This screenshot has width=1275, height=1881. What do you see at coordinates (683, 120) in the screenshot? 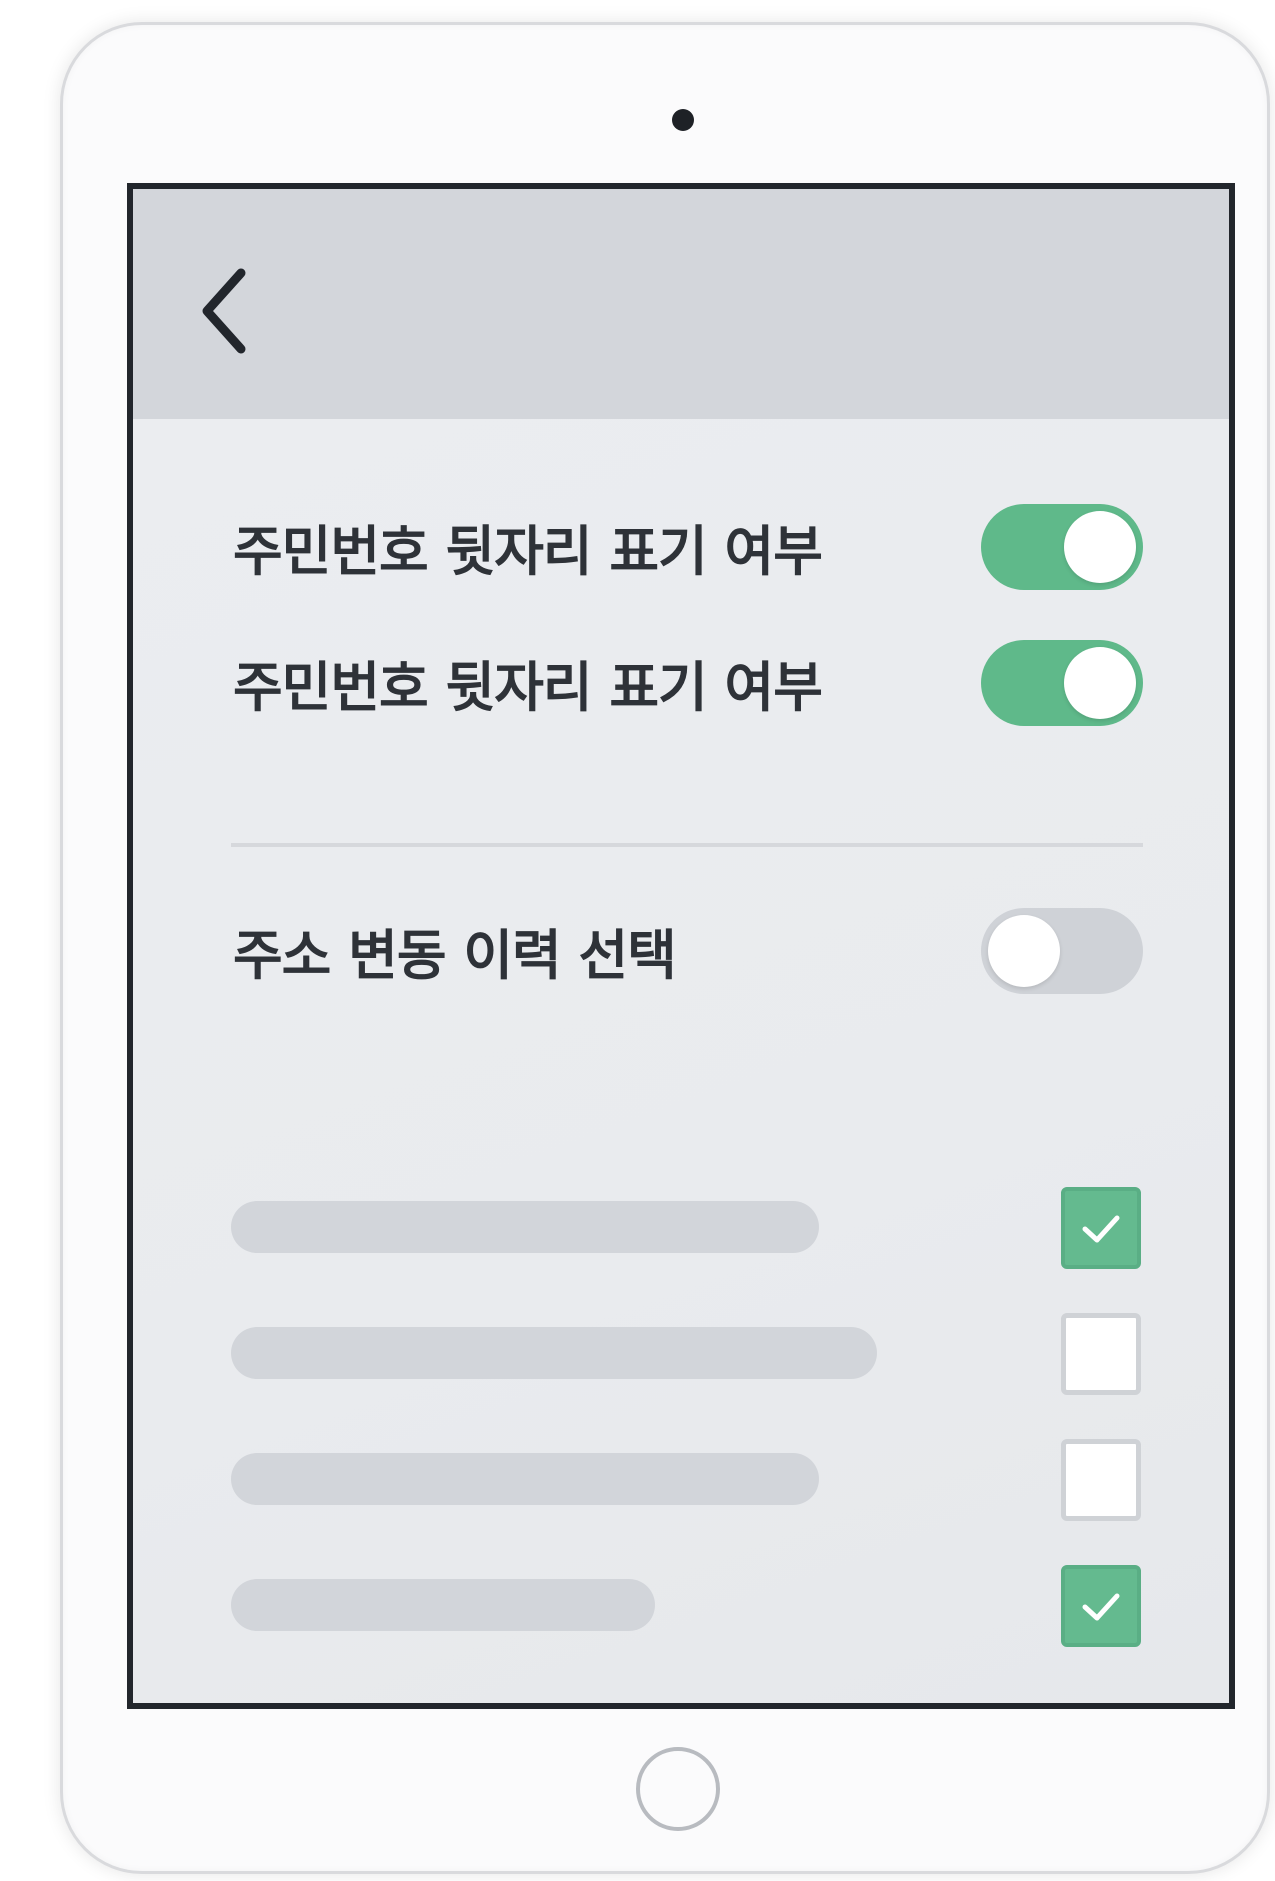
I see `camera-dot-icon` at bounding box center [683, 120].